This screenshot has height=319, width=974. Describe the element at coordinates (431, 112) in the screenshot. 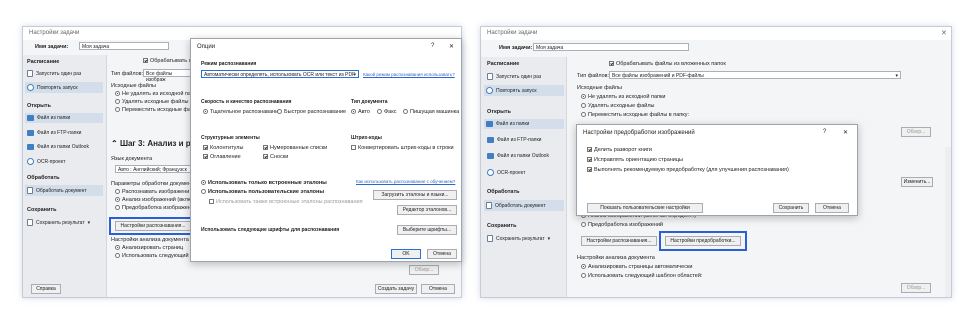

I see `doctype-typewriter-radio: Пишущая машинка` at that location.